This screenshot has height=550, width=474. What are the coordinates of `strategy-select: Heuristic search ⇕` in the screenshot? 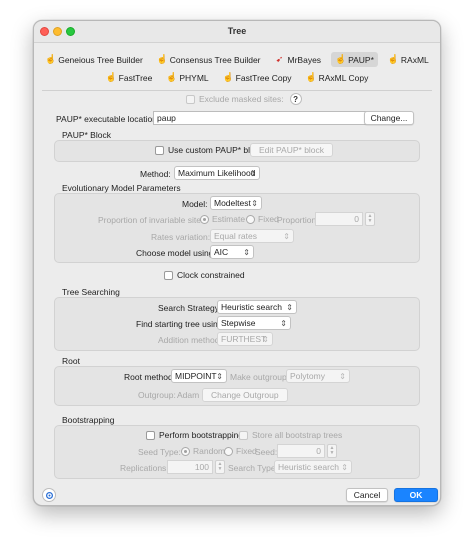 It's located at (257, 307).